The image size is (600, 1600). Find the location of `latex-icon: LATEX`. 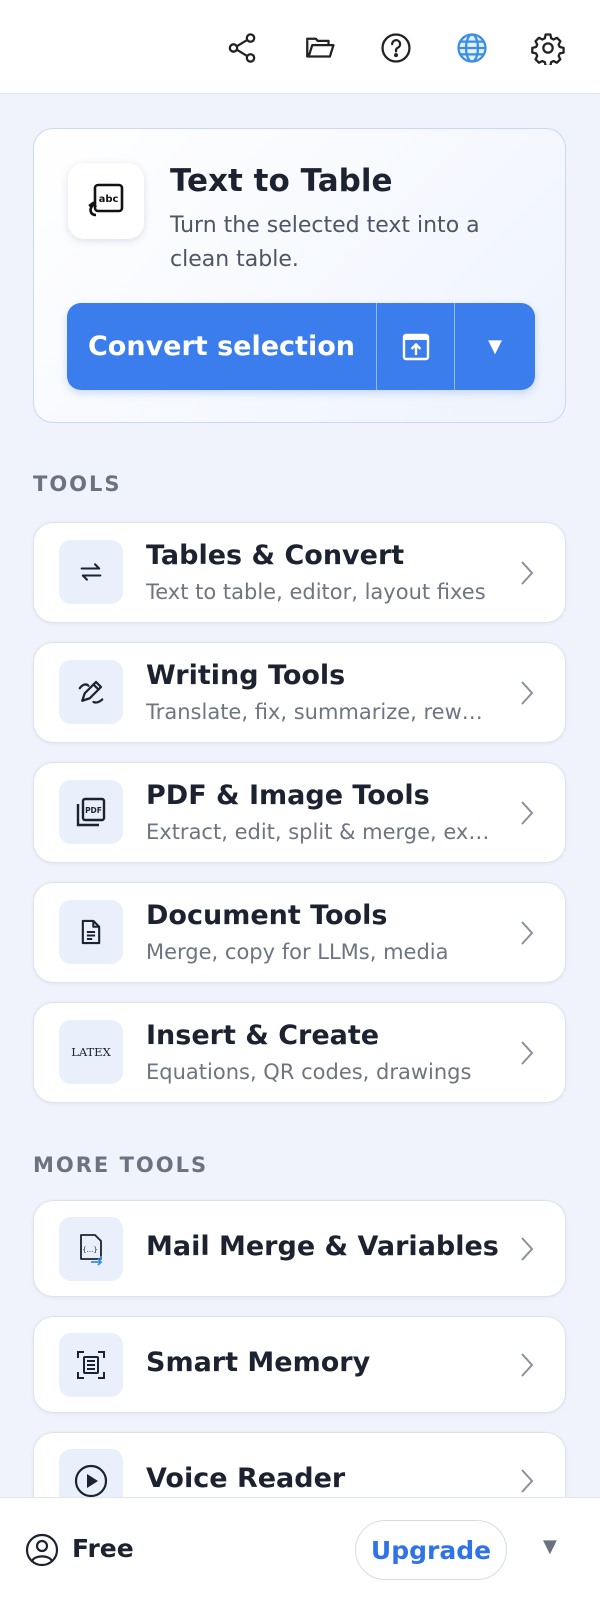

latex-icon: LATEX is located at coordinates (91, 1052).